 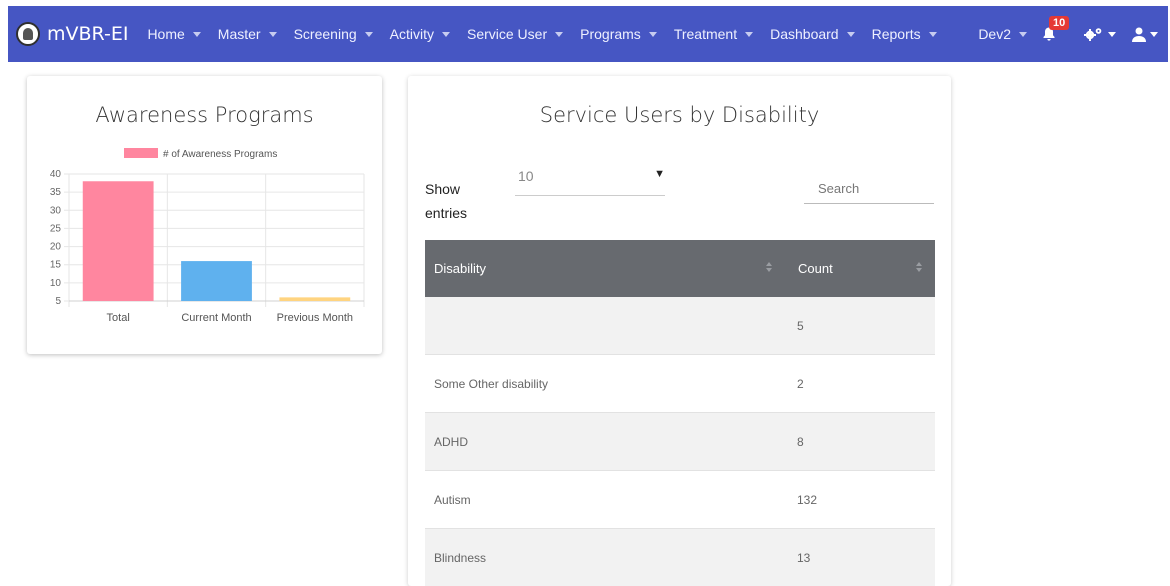 I want to click on disability-table-title: Service Users by Disability, so click(x=679, y=115).